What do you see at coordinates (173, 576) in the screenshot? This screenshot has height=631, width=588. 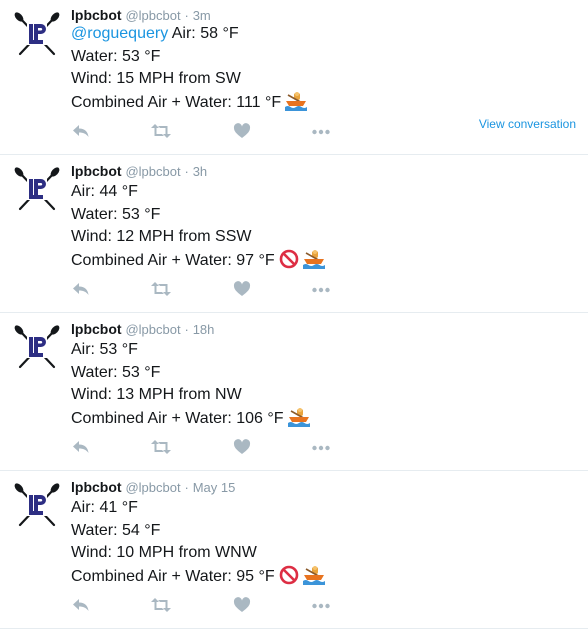 I see `combined-reading: Combined Air + Water: 95 °F` at bounding box center [173, 576].